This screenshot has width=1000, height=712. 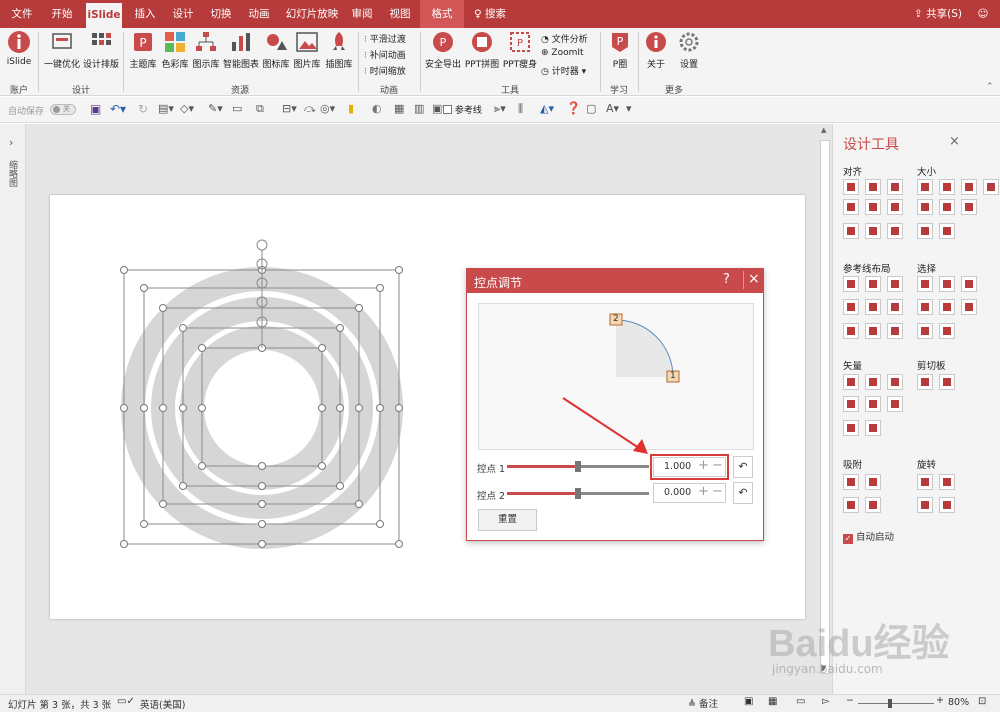 What do you see at coordinates (215, 108) in the screenshot?
I see `format-painter-icon: ✎▾` at bounding box center [215, 108].